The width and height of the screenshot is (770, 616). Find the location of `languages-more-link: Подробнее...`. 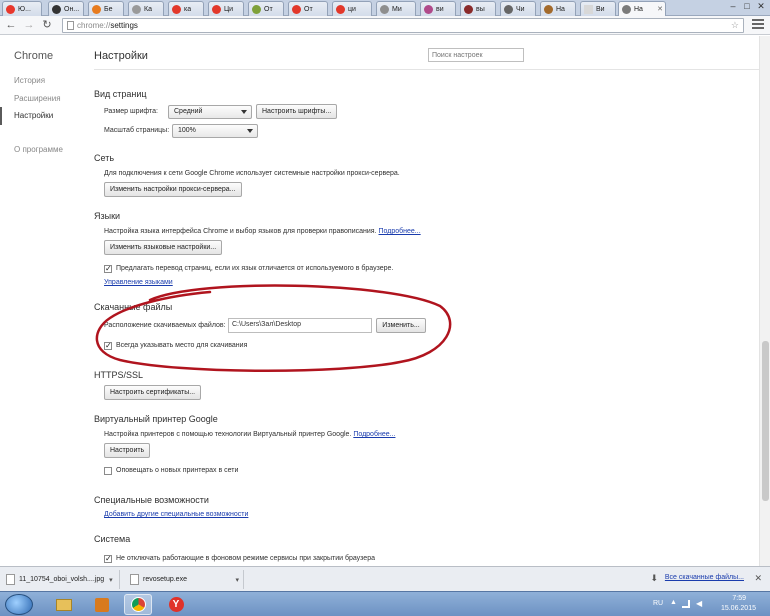

languages-more-link: Подробнее... is located at coordinates (400, 231).